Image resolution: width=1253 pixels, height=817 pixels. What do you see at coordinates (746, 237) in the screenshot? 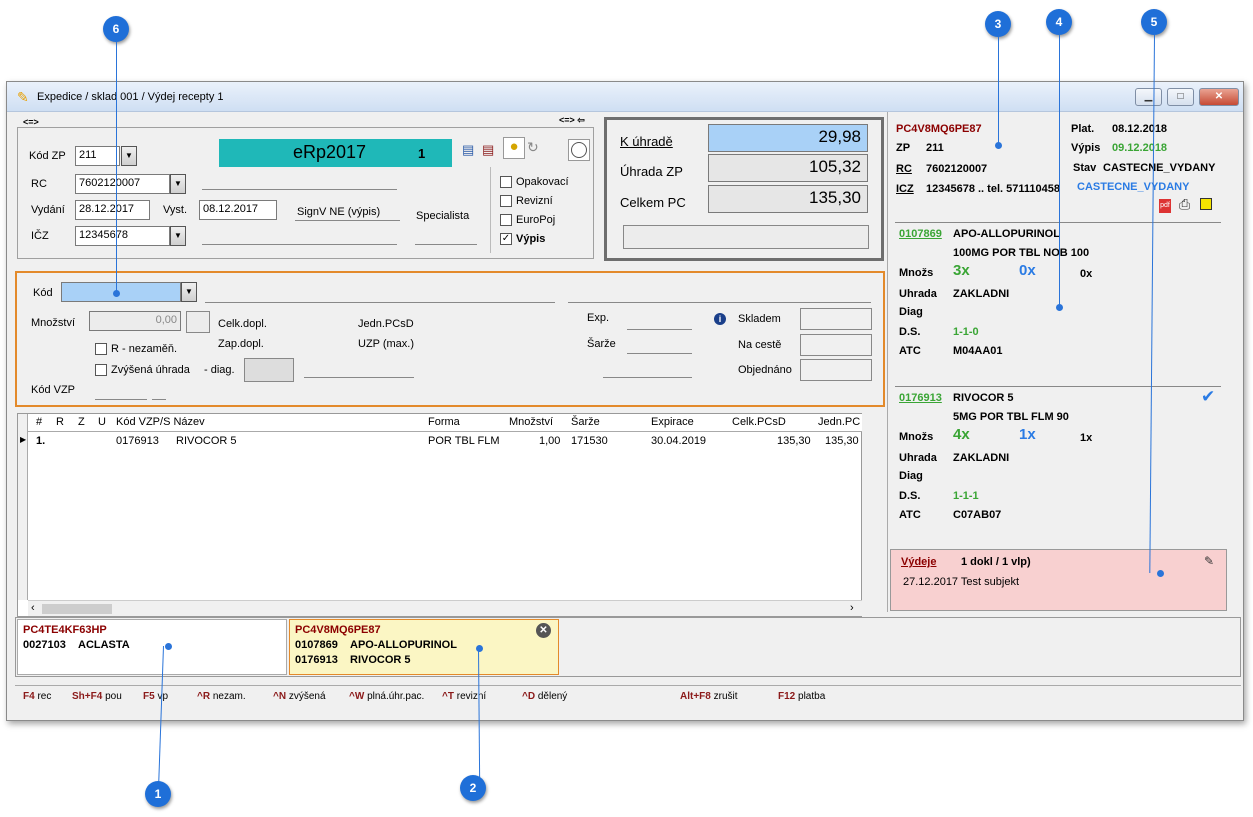
I see `totals-note-field` at bounding box center [746, 237].